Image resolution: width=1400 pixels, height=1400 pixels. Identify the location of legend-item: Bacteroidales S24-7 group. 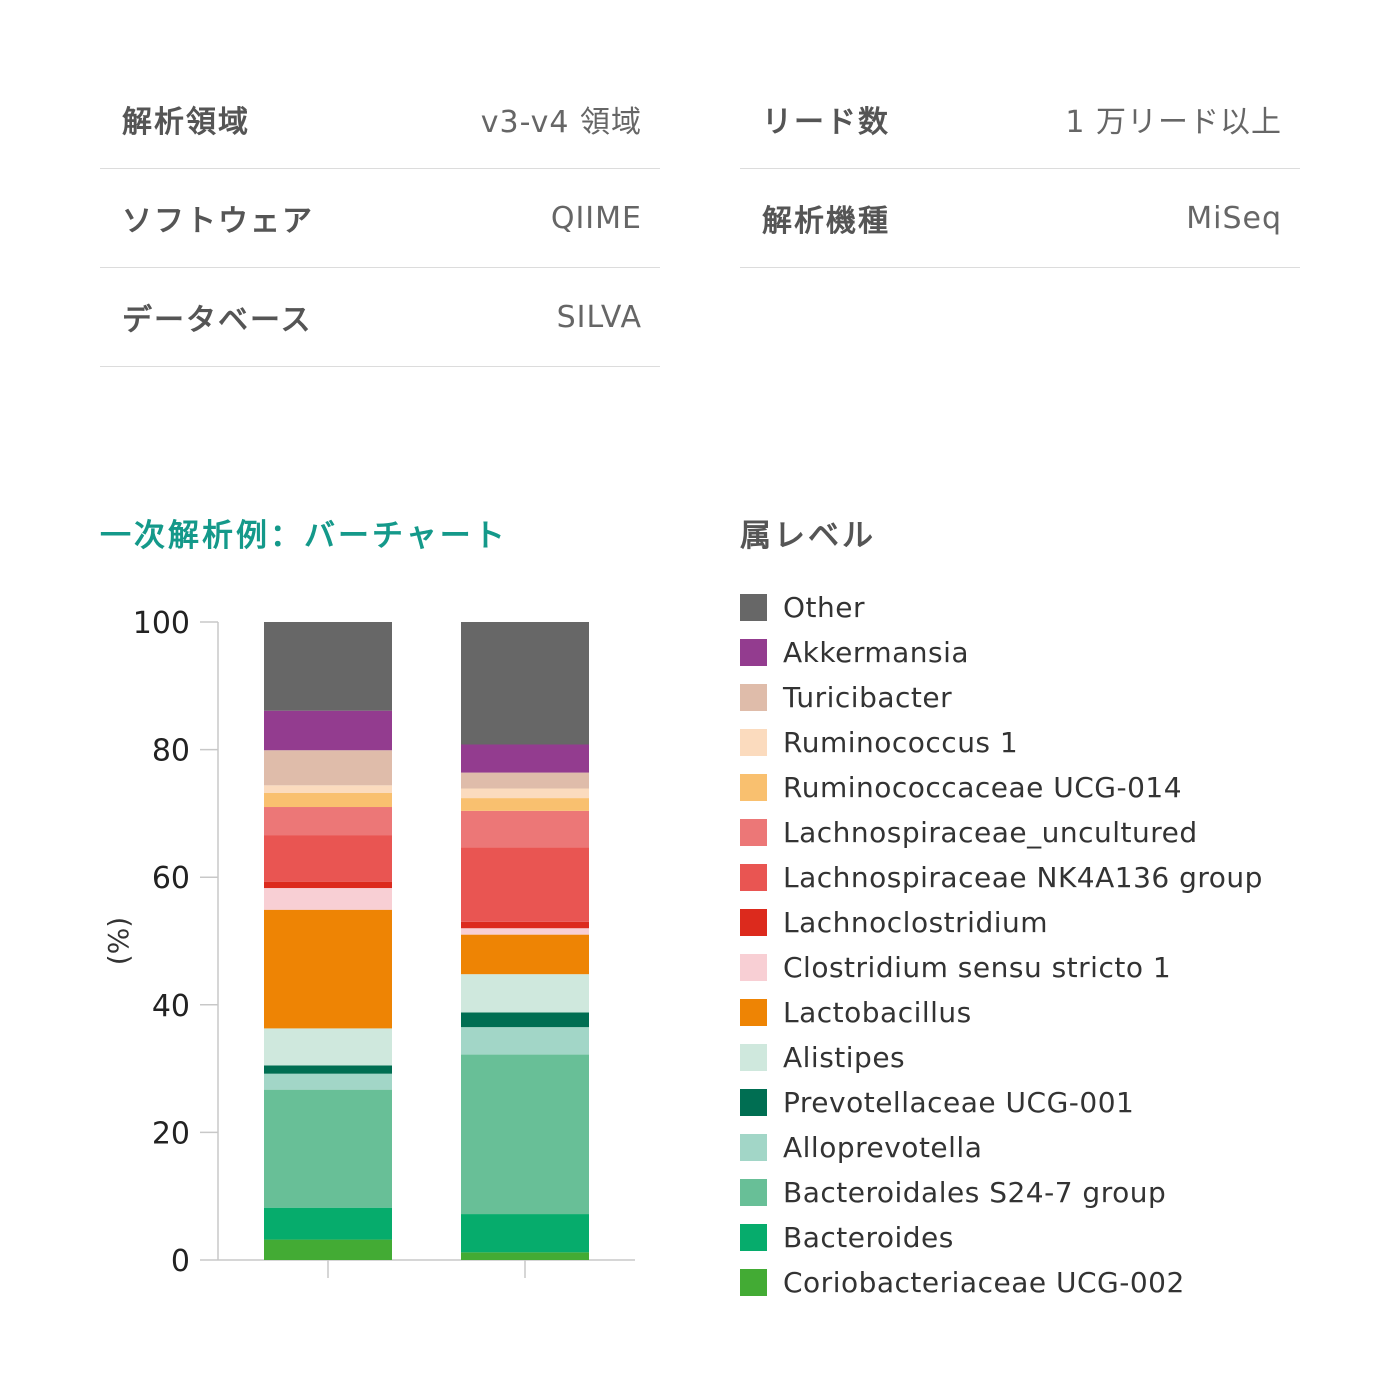
(1001, 1192).